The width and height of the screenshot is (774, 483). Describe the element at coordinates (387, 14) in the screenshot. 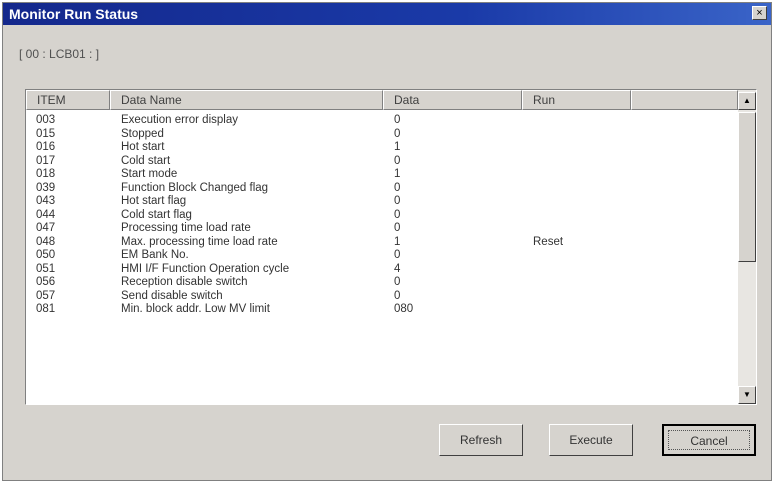

I see `title-bar: Monitor Run Status ×` at that location.